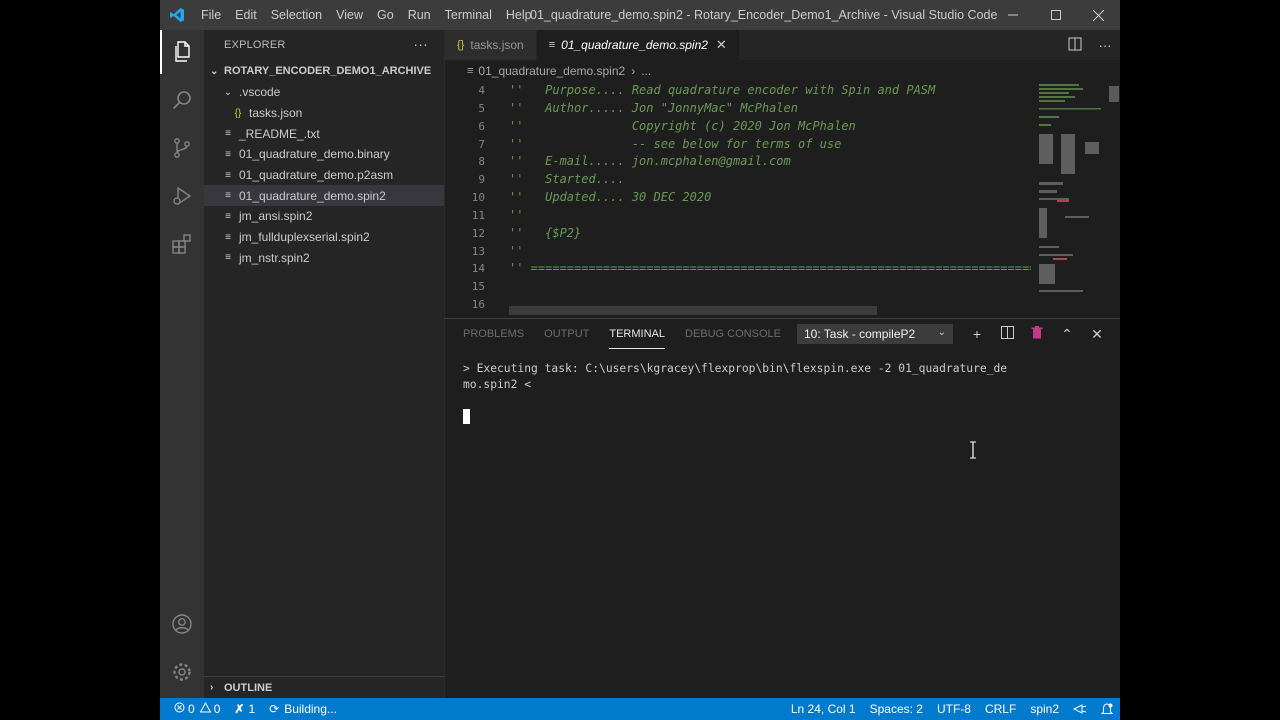 Image resolution: width=1280 pixels, height=720 pixels. What do you see at coordinates (385, 15) in the screenshot?
I see `menu-go: Go` at bounding box center [385, 15].